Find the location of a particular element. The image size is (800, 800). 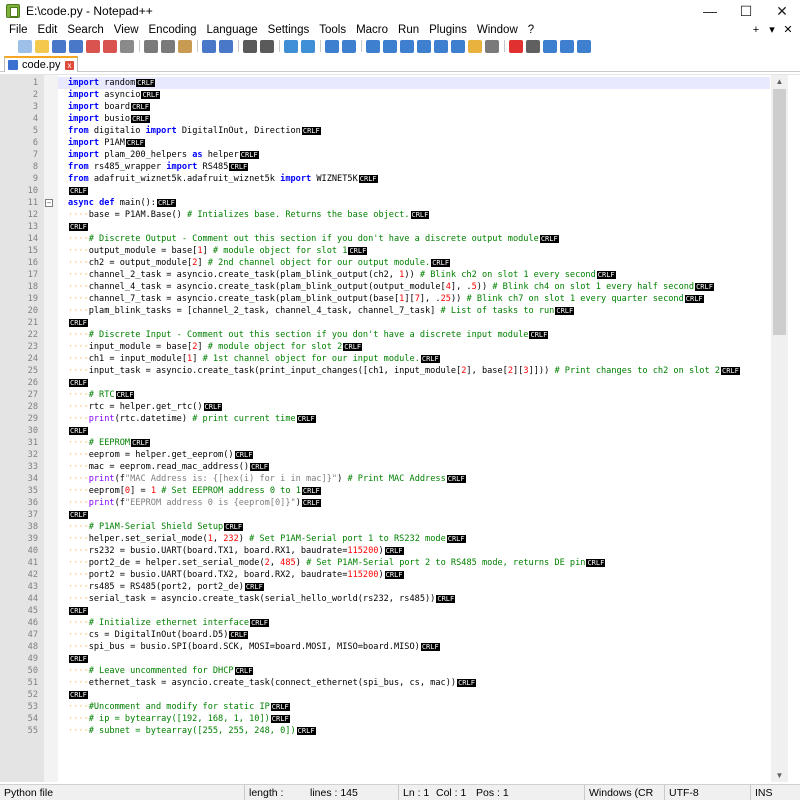

maximize-button: ☐ is located at coordinates (746, 11).